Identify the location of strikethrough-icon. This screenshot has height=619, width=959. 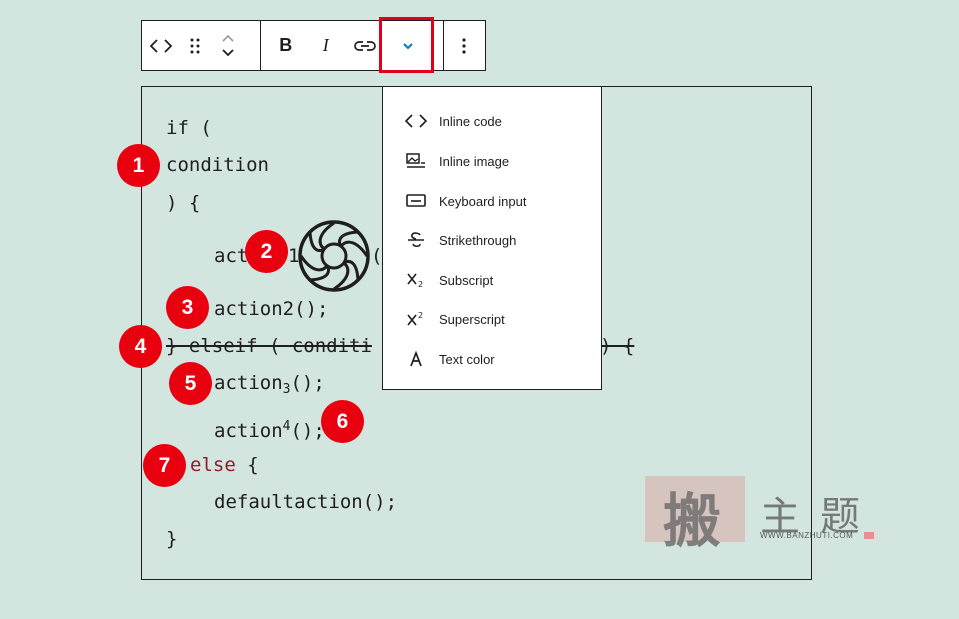
(416, 240).